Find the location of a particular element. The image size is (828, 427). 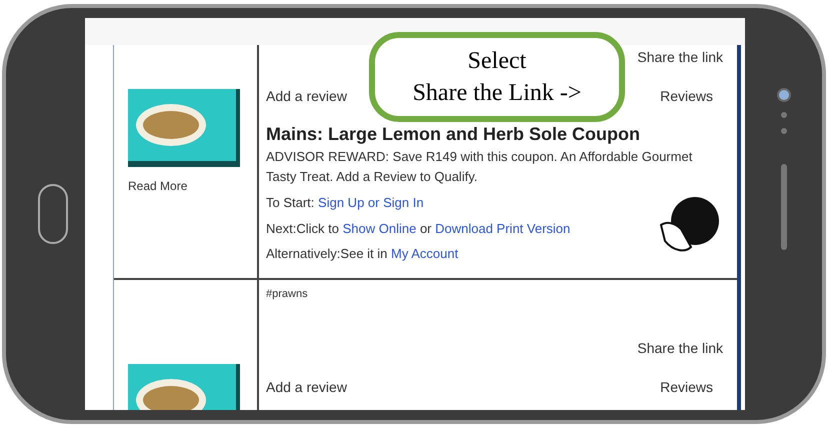

callout-text: Share the Link -> is located at coordinates (497, 93).